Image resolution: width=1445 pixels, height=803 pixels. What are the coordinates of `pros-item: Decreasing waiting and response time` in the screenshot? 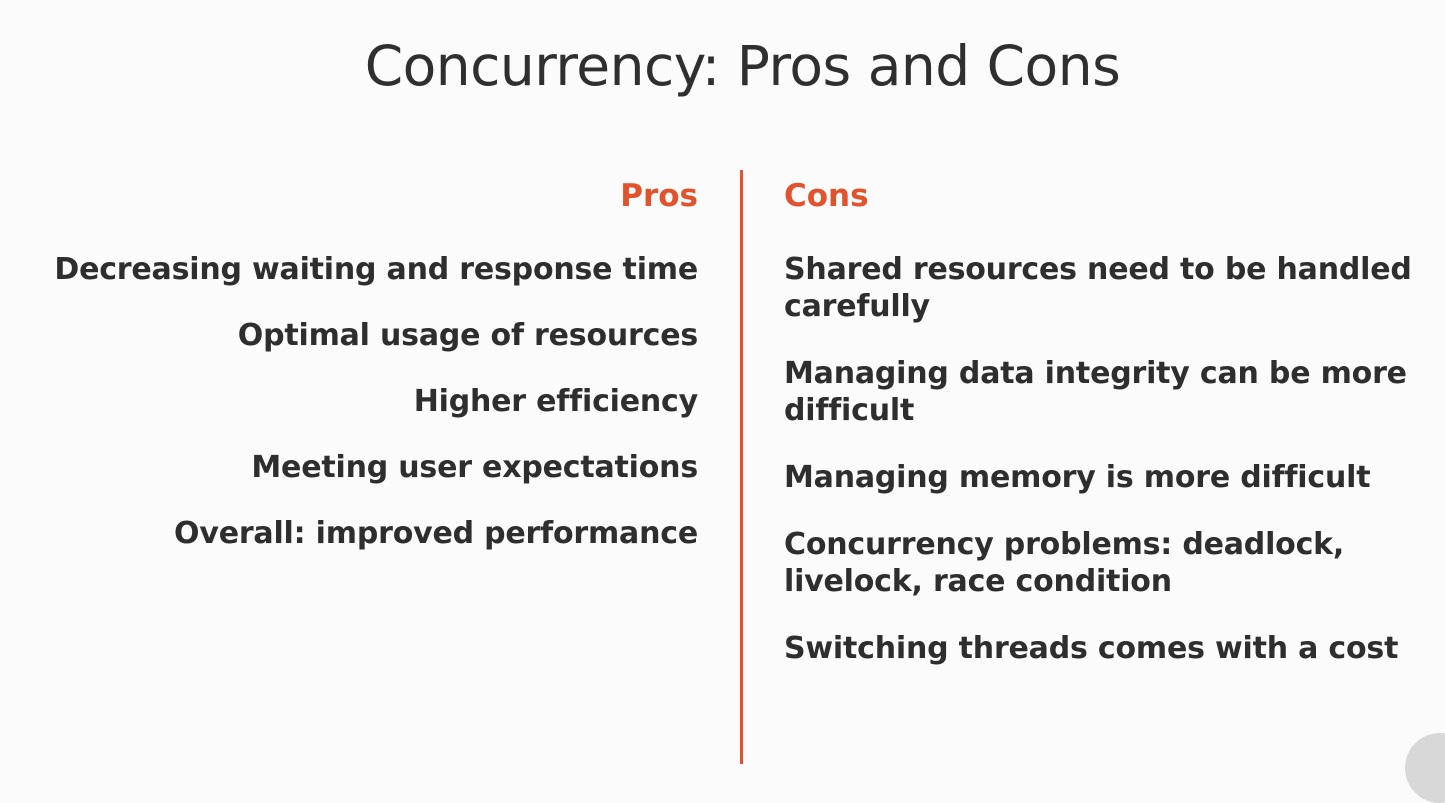 It's located at (376, 269).